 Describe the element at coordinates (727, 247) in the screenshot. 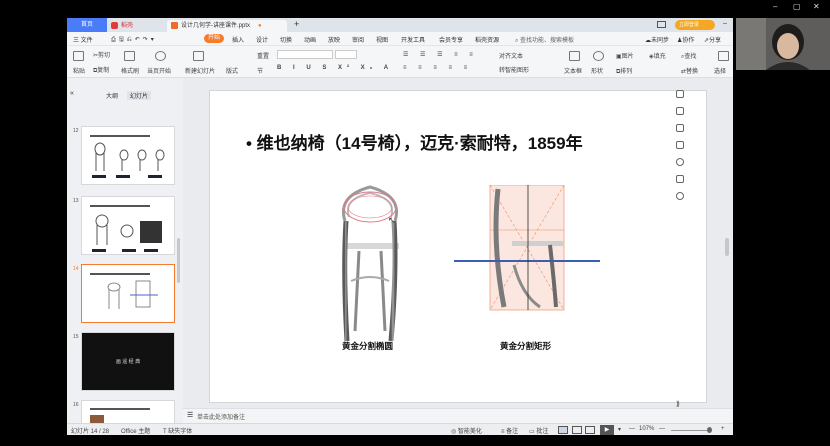

I see `vertical-scrollbar` at that location.